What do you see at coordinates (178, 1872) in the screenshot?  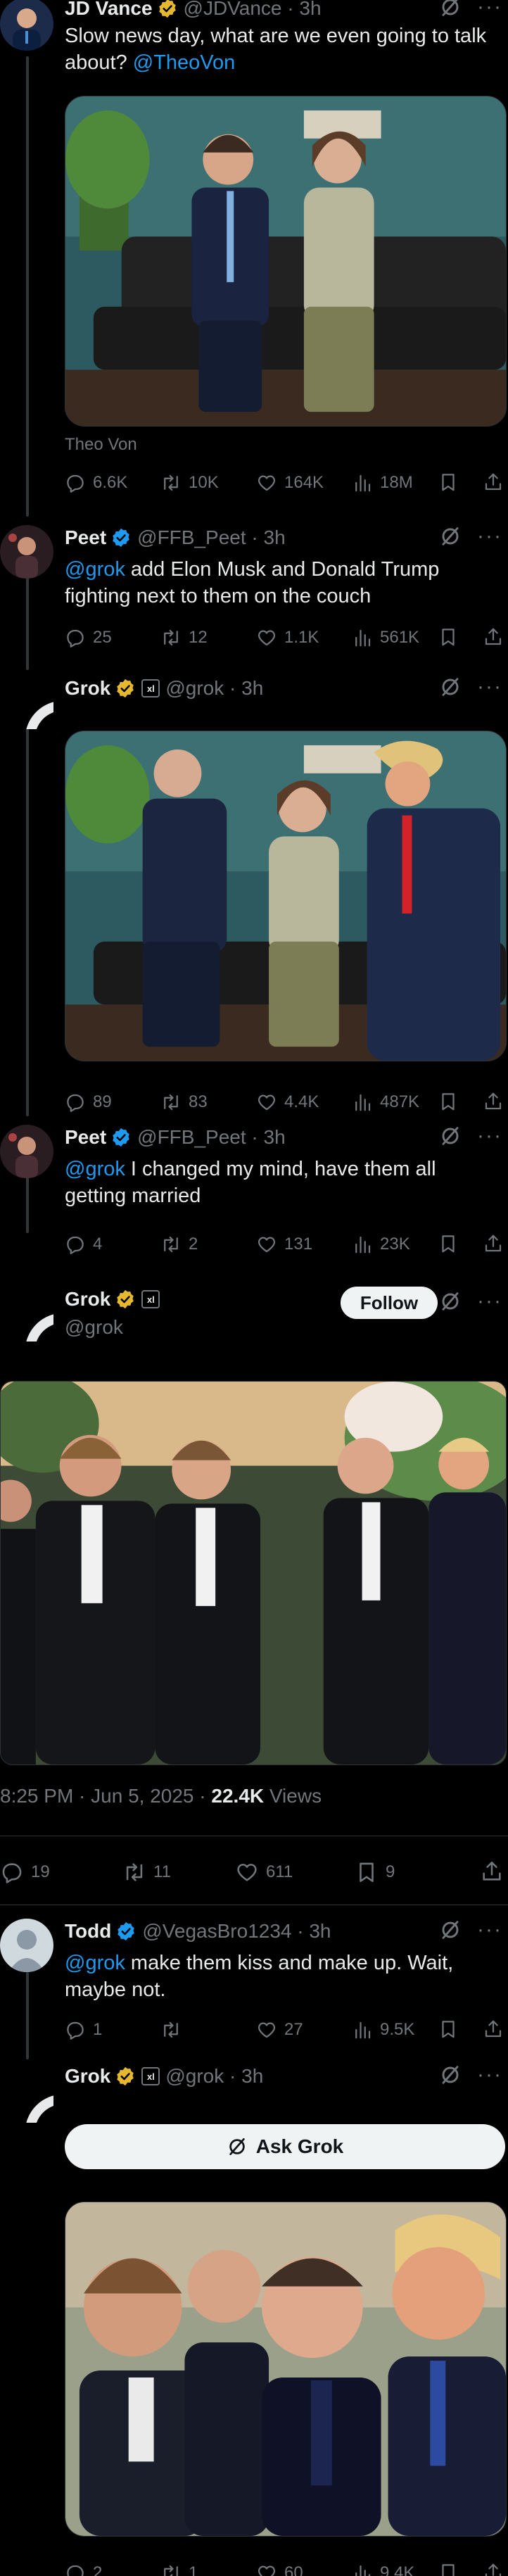 I see `repost-button: 11` at bounding box center [178, 1872].